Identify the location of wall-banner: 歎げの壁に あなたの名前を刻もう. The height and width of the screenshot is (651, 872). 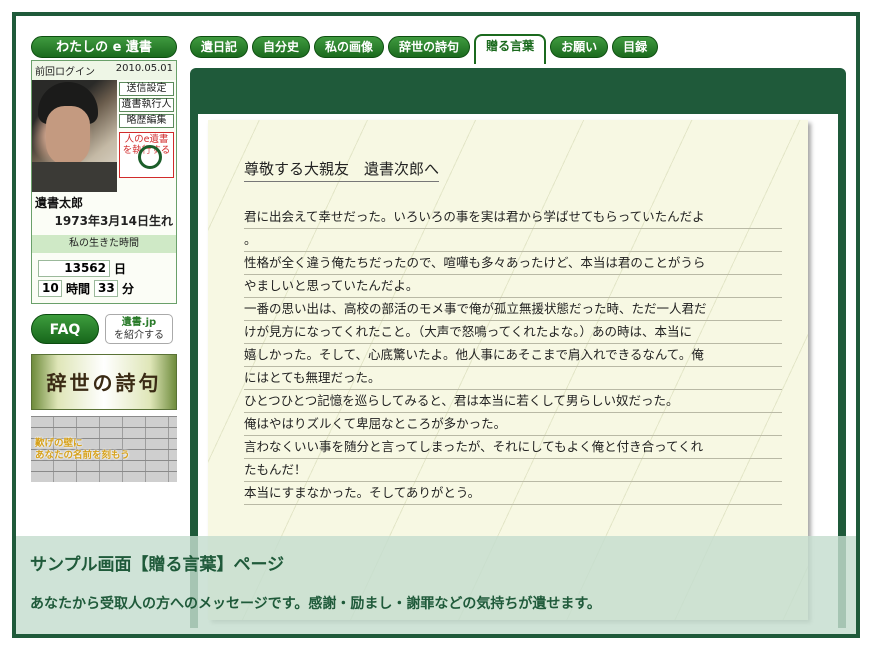
(104, 449).